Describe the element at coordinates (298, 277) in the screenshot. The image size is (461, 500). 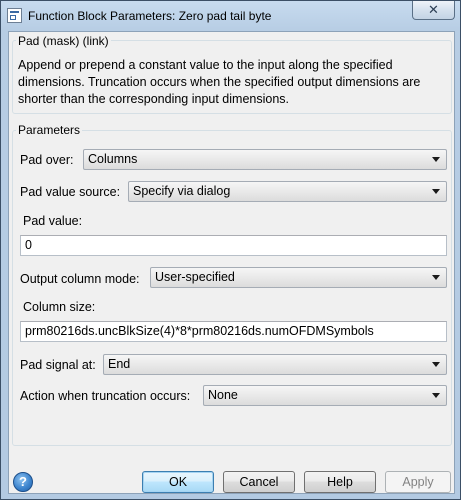
I see `output-column-mode-dropdown: User-specified` at that location.